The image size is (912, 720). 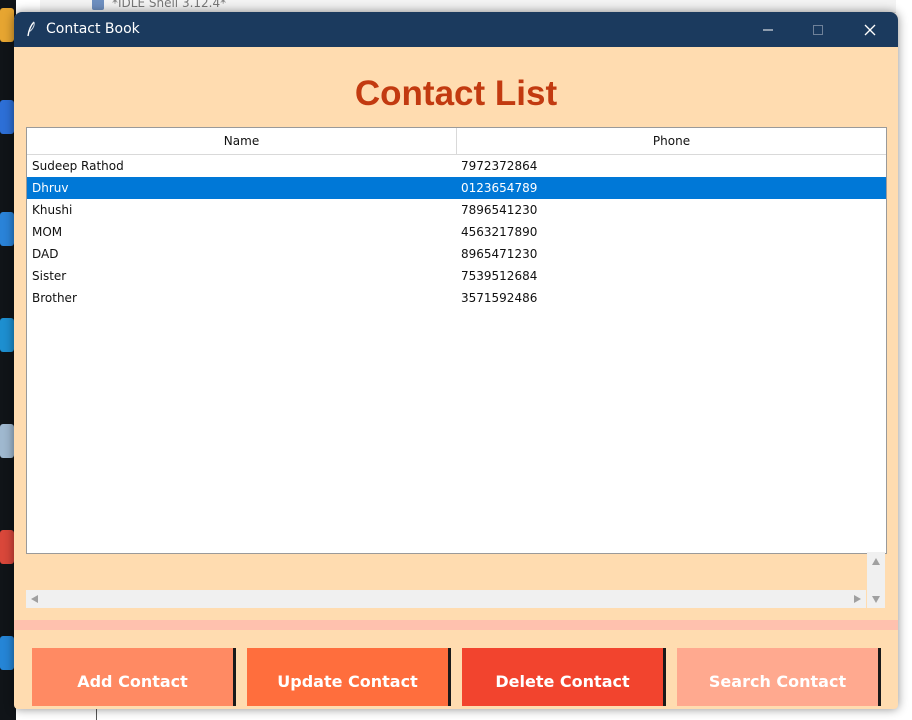 What do you see at coordinates (456, 276) in the screenshot?
I see `table-row: Sister 7539512684` at bounding box center [456, 276].